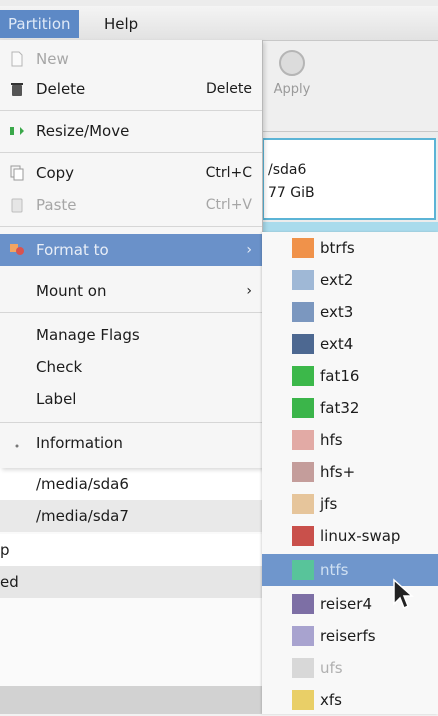 This screenshot has width=438, height=716. What do you see at coordinates (17, 446) in the screenshot?
I see `info-icon` at bounding box center [17, 446].